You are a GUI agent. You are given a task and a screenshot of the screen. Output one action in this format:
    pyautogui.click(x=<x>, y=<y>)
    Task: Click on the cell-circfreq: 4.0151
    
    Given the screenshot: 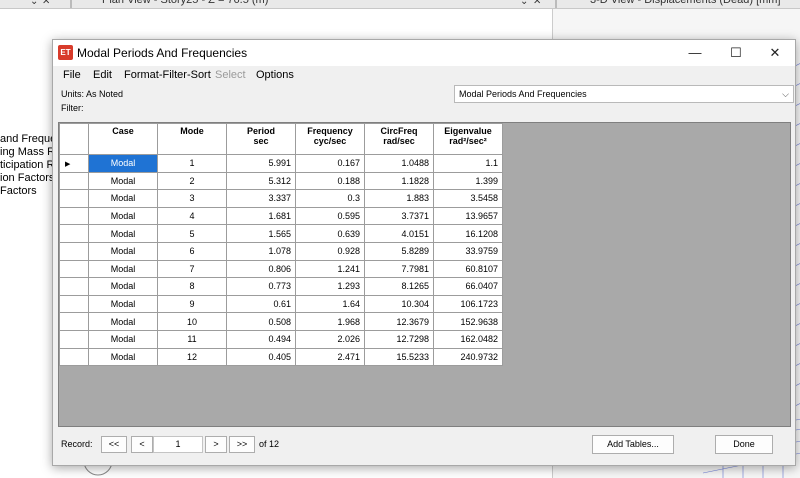 What is the action you would take?
    pyautogui.click(x=399, y=233)
    